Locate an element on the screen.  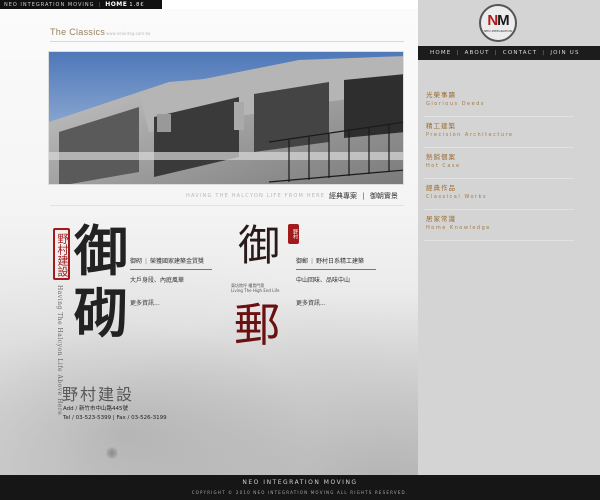
red-seal-stamp: 野村建設 is located at coordinates (61, 254).